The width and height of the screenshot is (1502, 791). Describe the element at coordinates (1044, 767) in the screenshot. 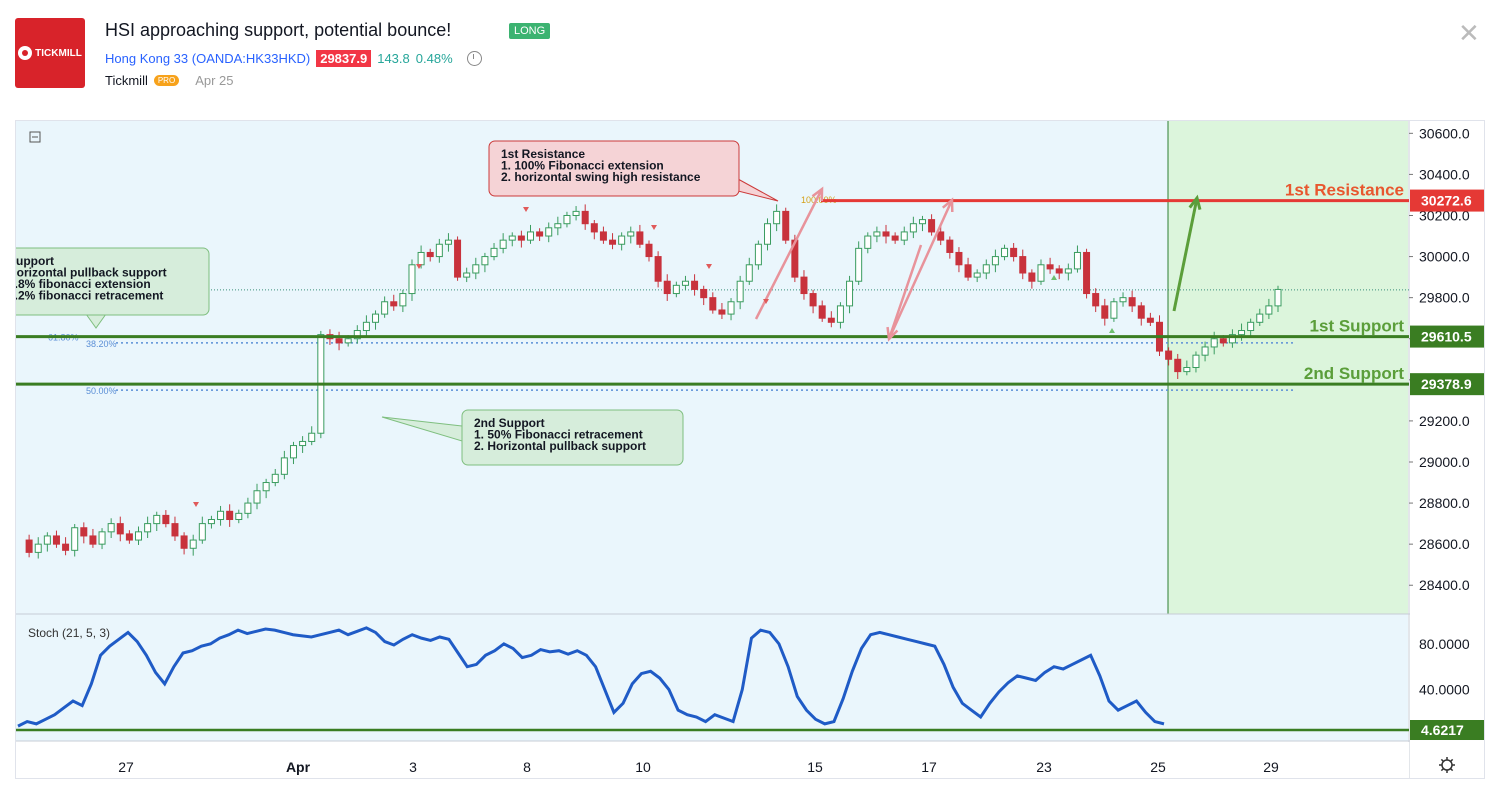

I see `time-tick-label: 23` at that location.